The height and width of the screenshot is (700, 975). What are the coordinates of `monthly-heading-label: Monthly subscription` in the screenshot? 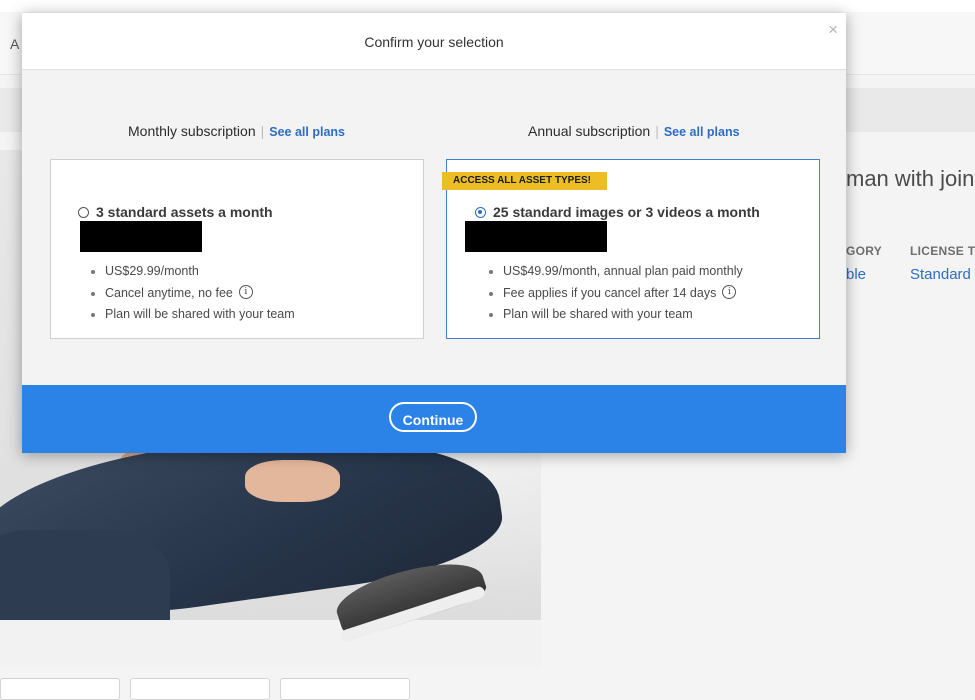 It's located at (192, 131).